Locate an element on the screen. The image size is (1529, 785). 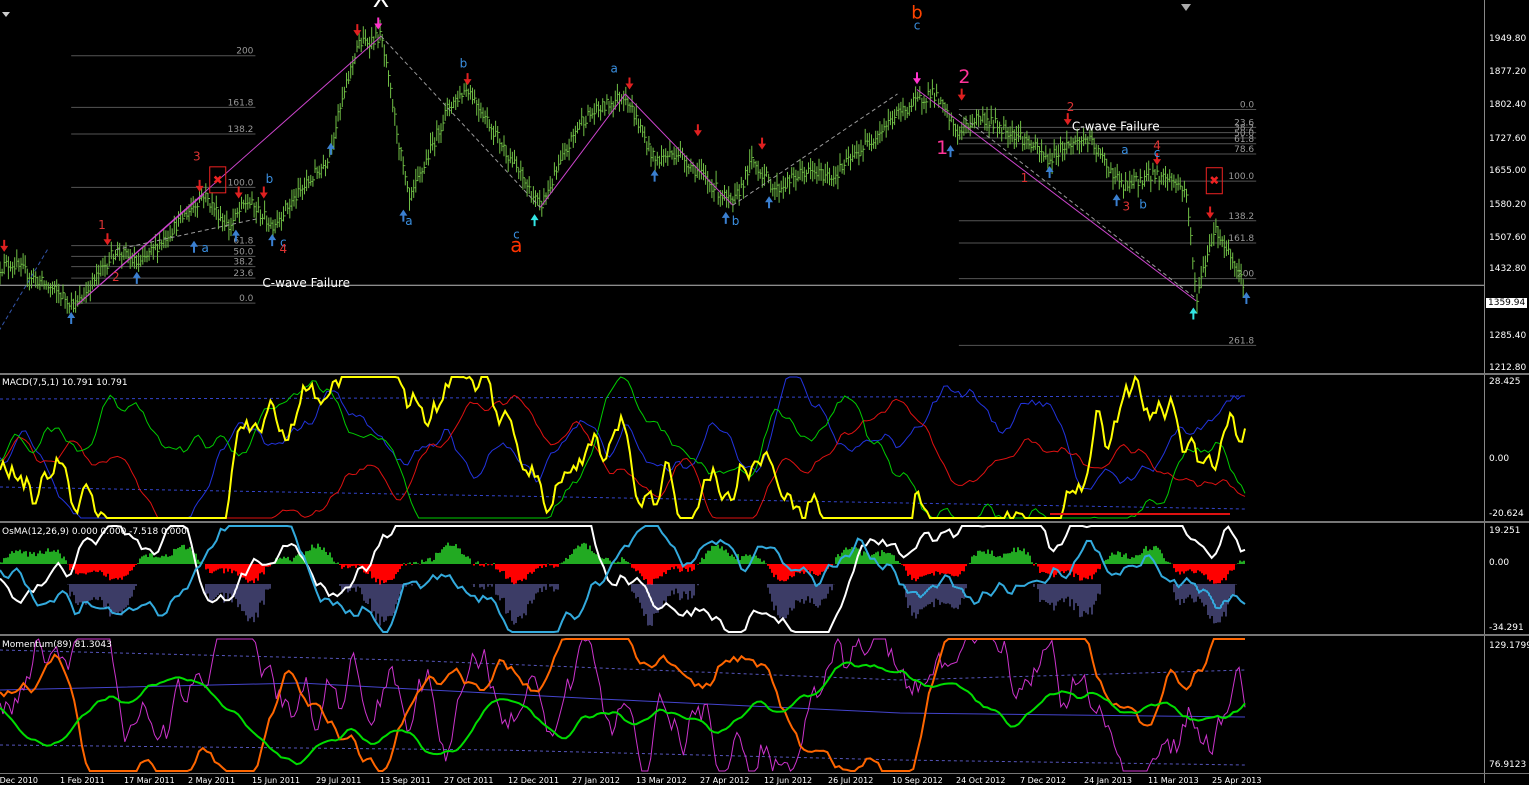
momentum-green-line is located at coordinates (623, 713).